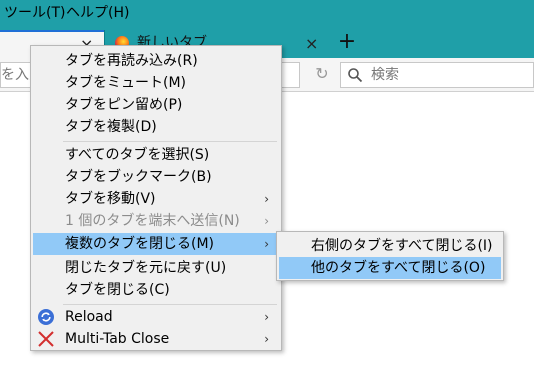  I want to click on menu-item-multi-tab-close: Multi-Tab Close ›, so click(156, 339).